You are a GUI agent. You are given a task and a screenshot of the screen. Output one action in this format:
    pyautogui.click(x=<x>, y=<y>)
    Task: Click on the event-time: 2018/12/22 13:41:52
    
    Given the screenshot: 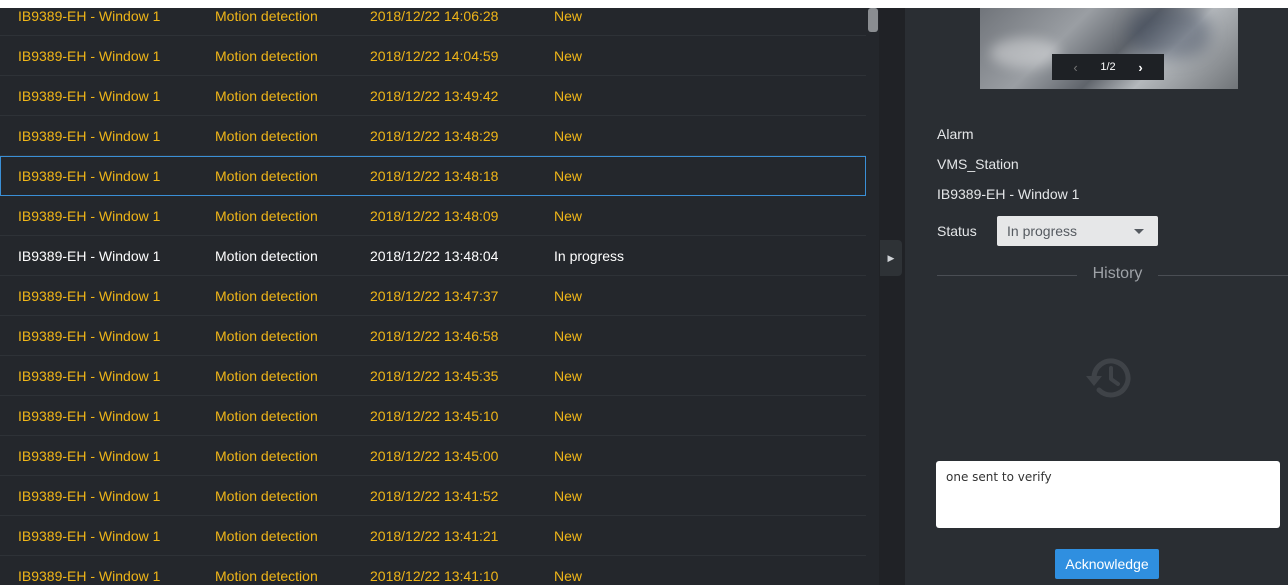 What is the action you would take?
    pyautogui.click(x=434, y=496)
    